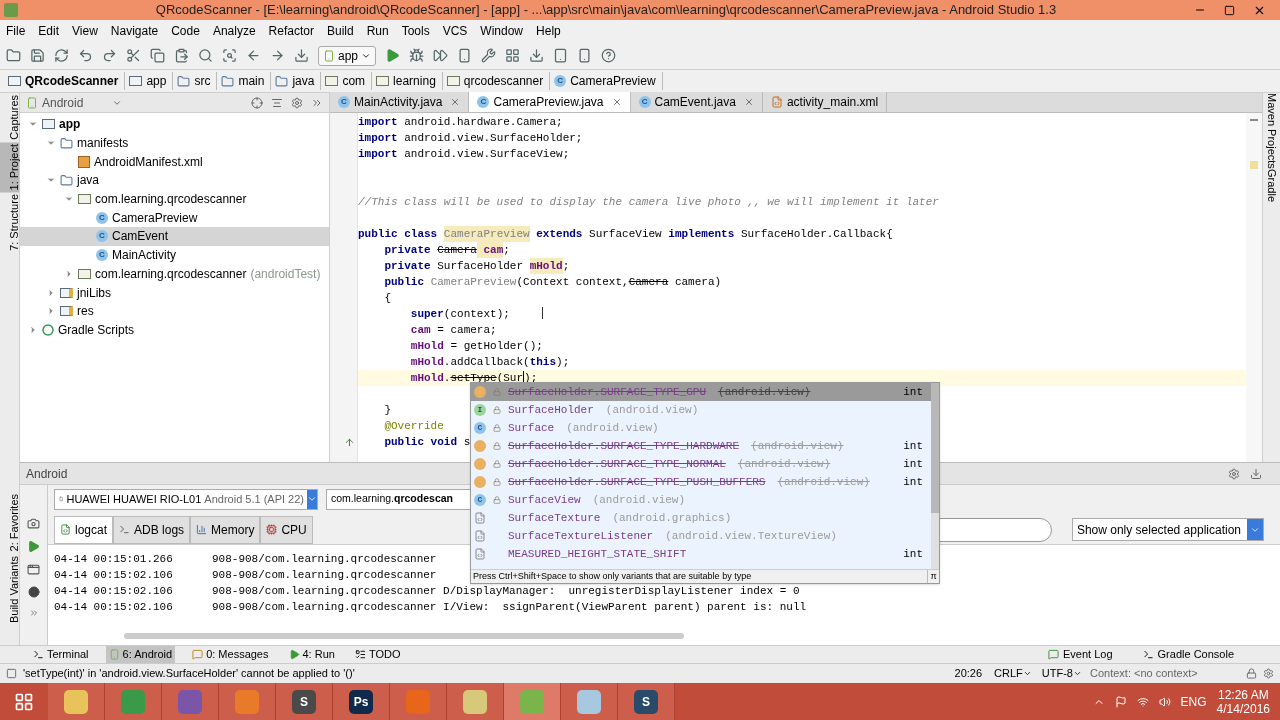 The height and width of the screenshot is (720, 1280). I want to click on filter-dropdown: Show only selected application, so click(1167, 529).